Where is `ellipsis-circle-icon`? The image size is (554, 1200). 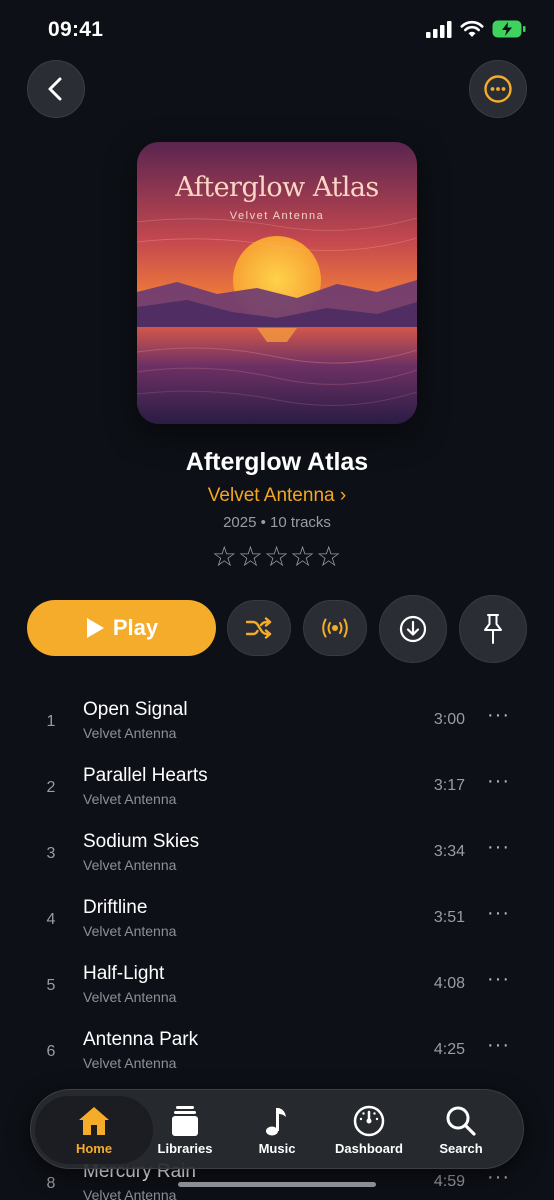 ellipsis-circle-icon is located at coordinates (498, 89).